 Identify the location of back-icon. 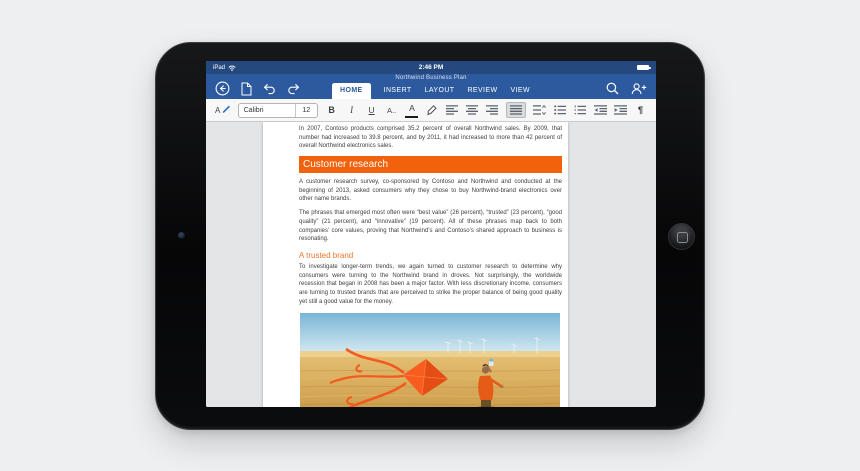
(222, 88).